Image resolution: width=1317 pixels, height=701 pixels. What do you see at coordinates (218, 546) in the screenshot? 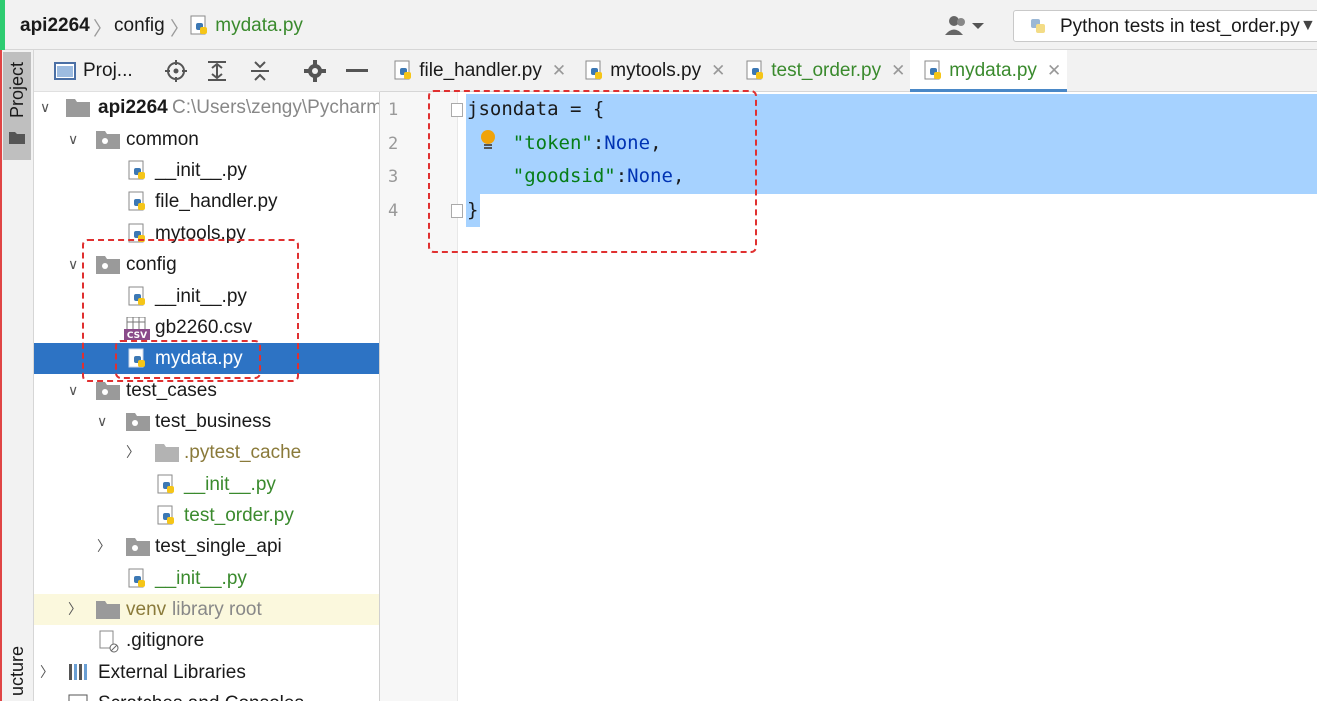
I see `tree-item-label: test_single_api` at bounding box center [218, 546].